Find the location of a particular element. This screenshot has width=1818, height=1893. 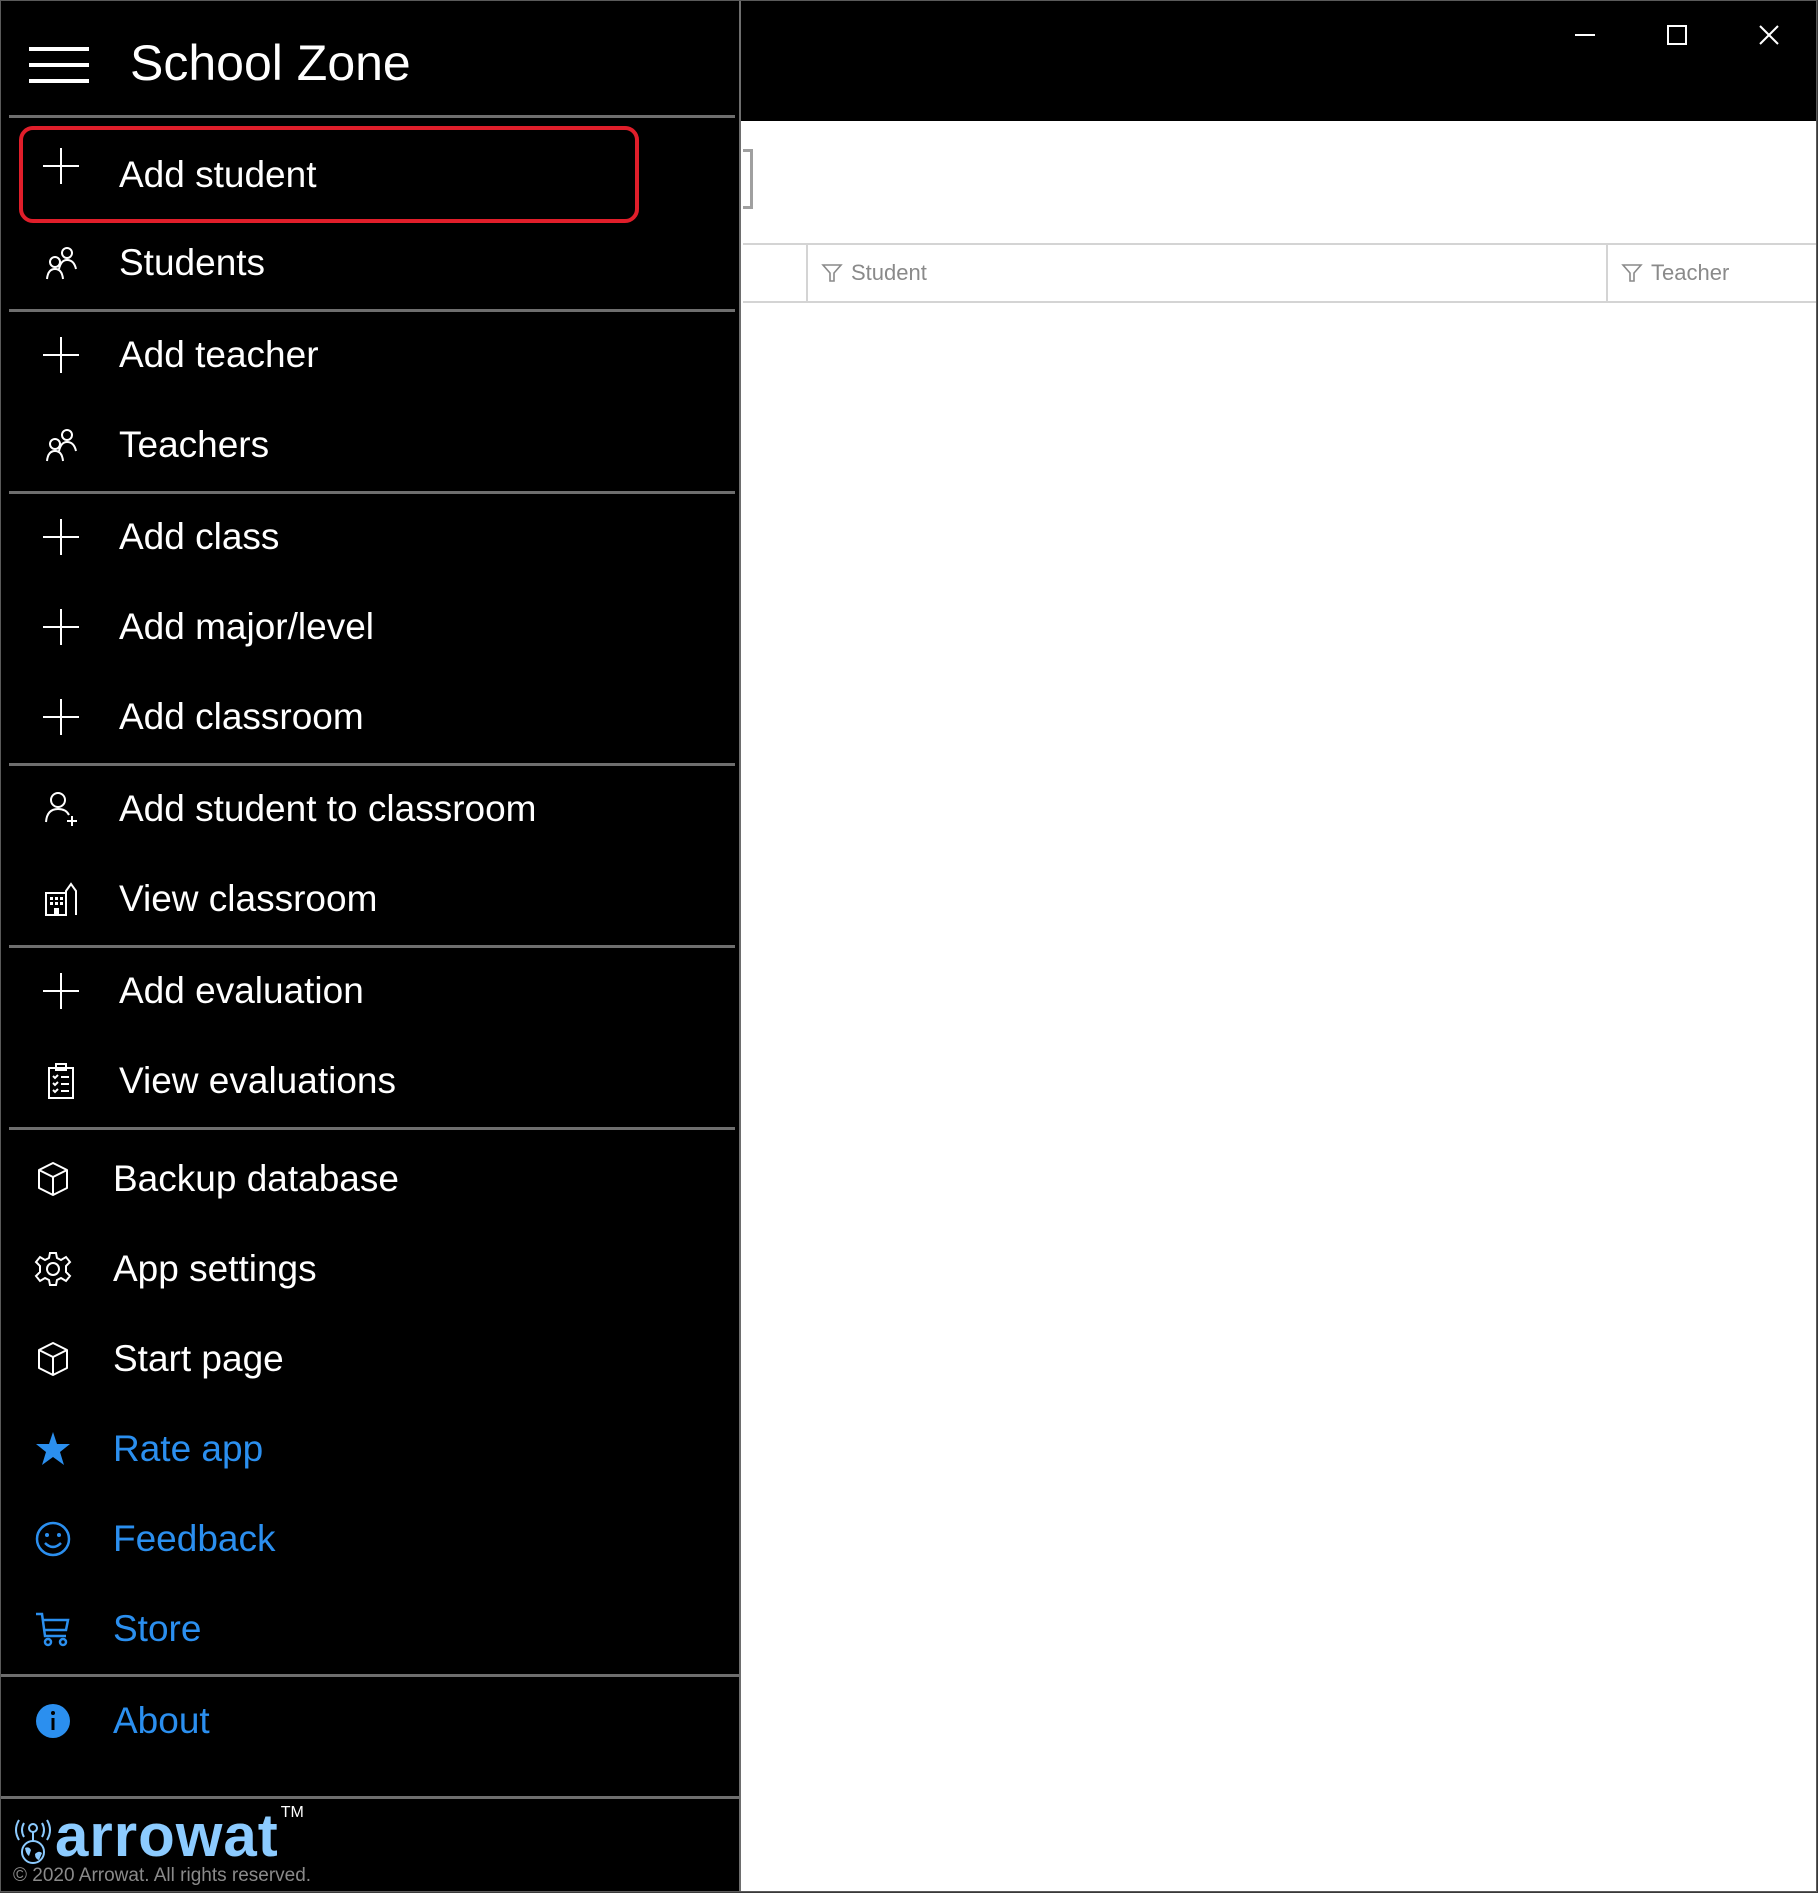

grid-header: Student Teacher is located at coordinates (1279, 273).